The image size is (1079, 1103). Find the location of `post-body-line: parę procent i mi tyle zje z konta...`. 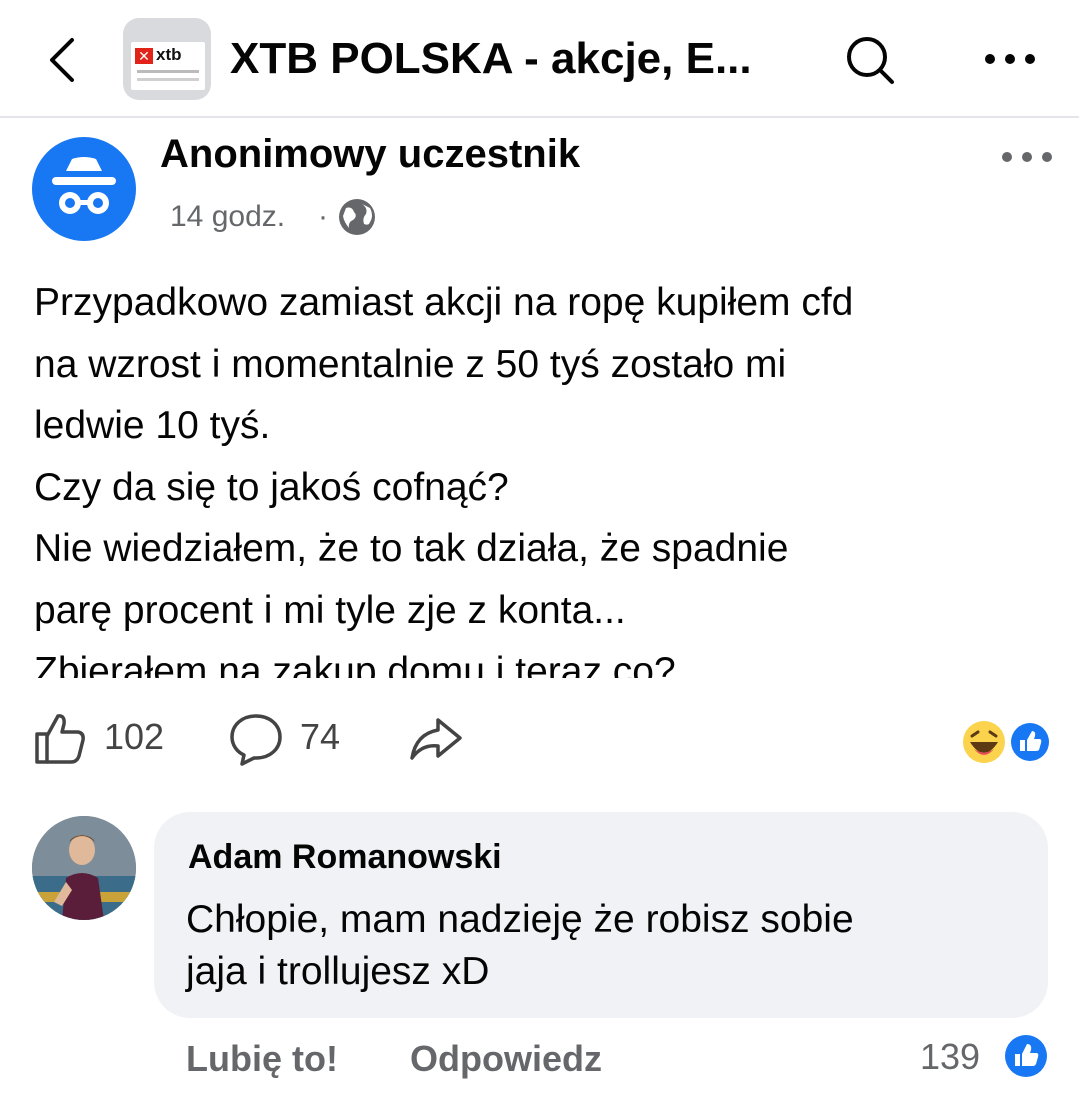

post-body-line: parę procent i mi tyle zje z konta... is located at coordinates (330, 610).